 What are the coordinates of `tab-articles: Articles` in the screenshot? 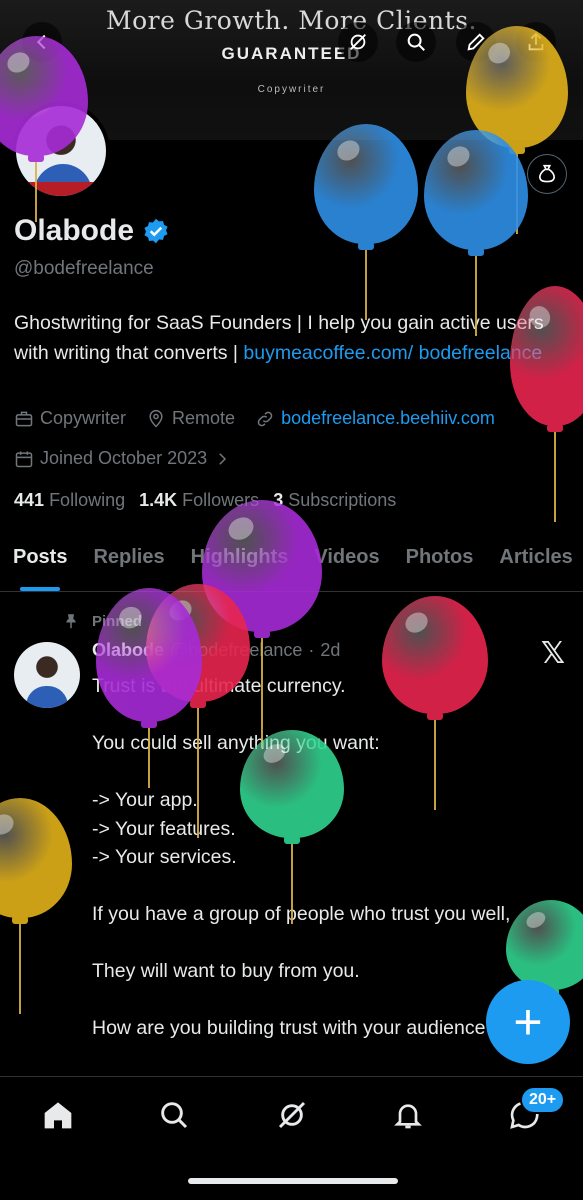 It's located at (534, 560).